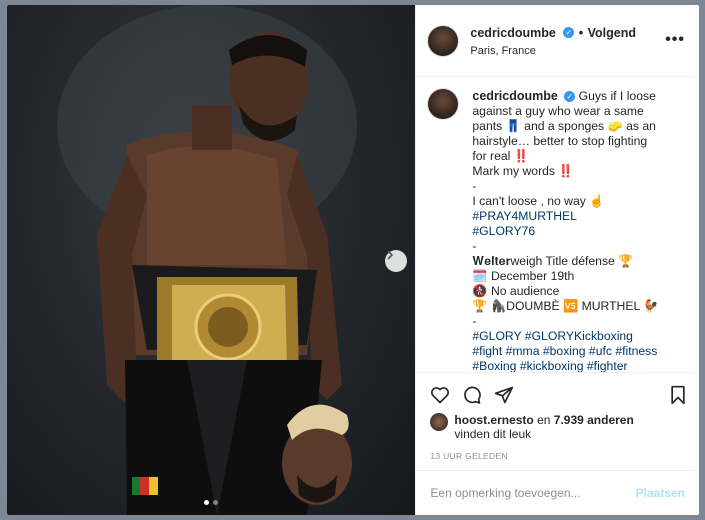 This screenshot has width=705, height=520. I want to click on likes-count-link: 7.939 anderen, so click(594, 420).